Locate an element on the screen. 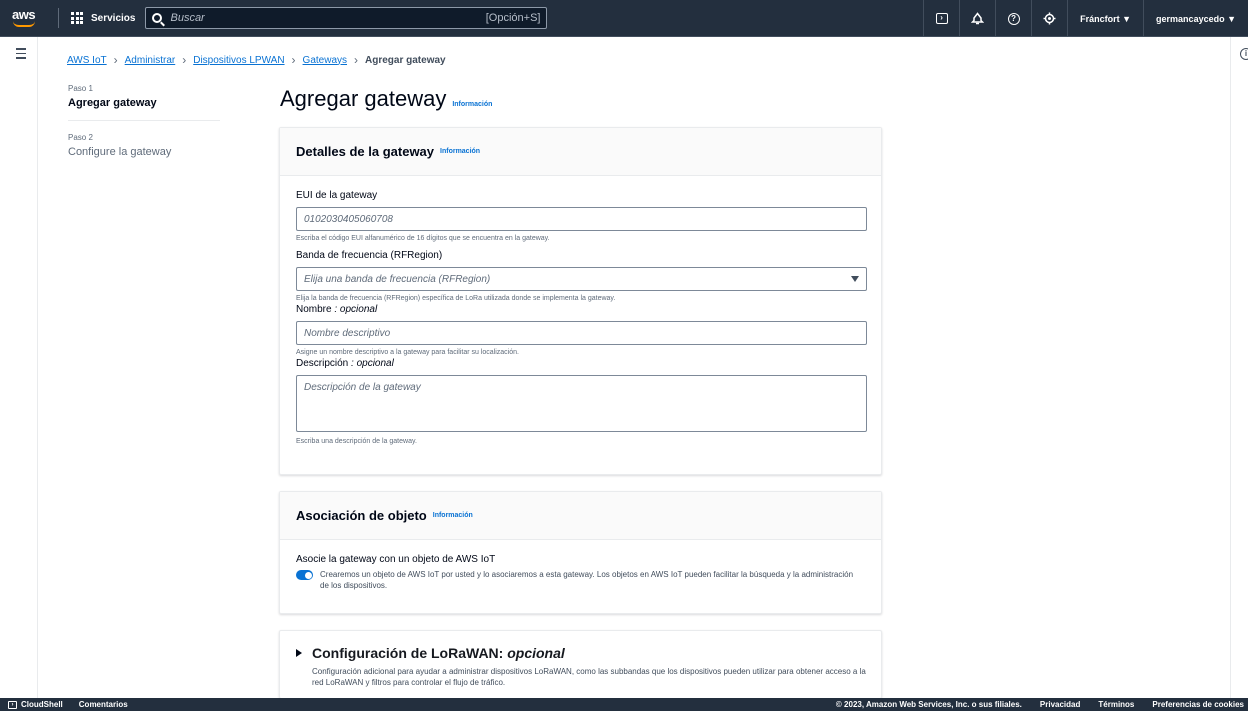 The width and height of the screenshot is (1248, 711). step-divider is located at coordinates (144, 120).